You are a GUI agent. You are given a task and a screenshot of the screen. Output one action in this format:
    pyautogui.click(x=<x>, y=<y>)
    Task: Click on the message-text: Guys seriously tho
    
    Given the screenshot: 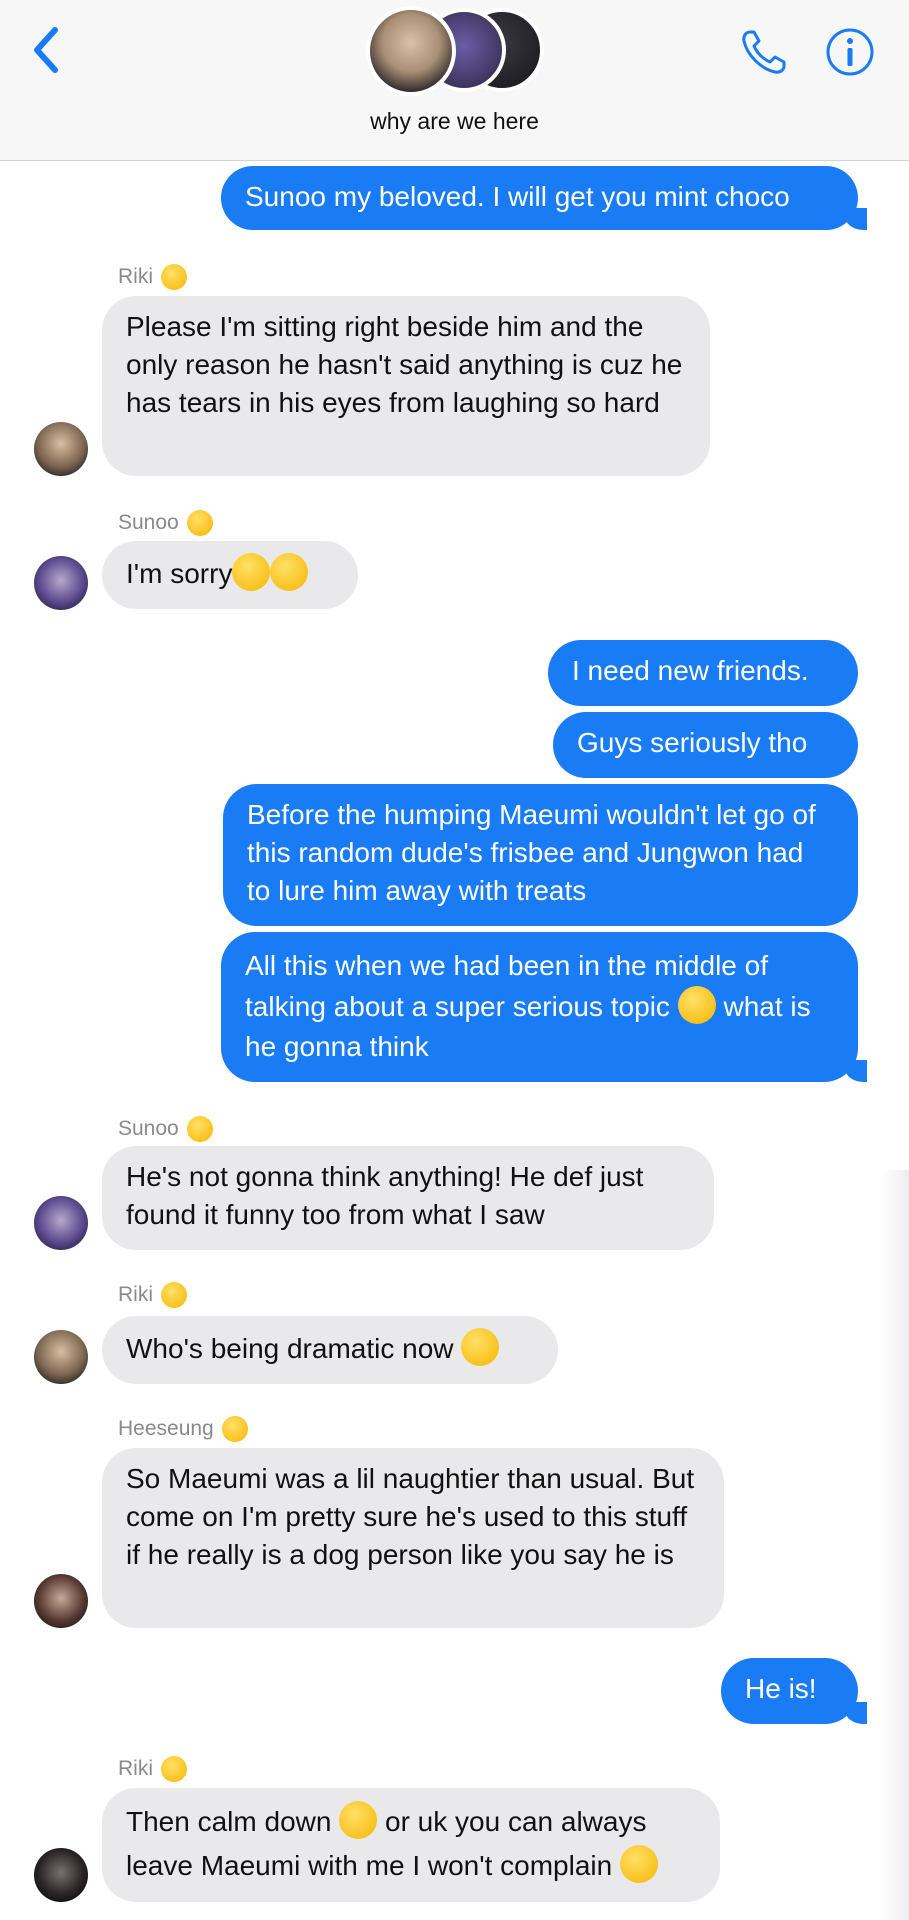 What is the action you would take?
    pyautogui.click(x=692, y=742)
    